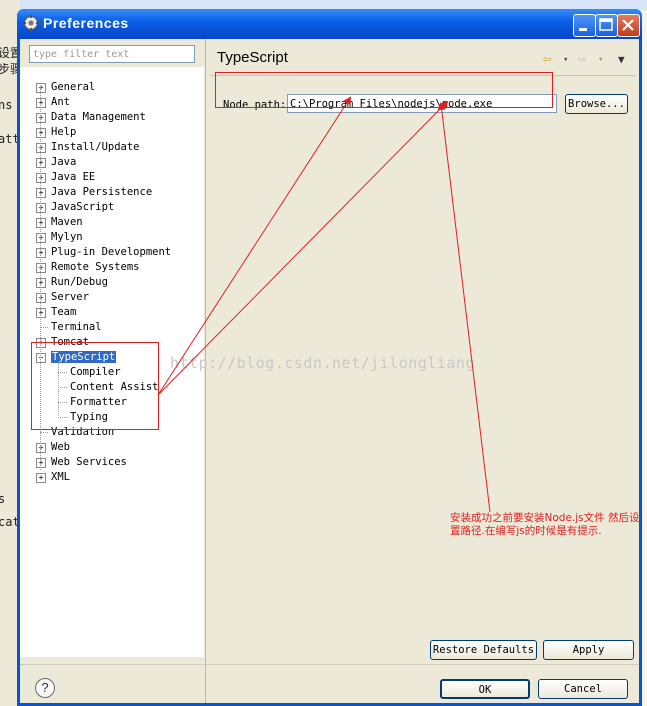 This screenshot has width=647, height=706. I want to click on arrow-from-note, so click(464, 307).